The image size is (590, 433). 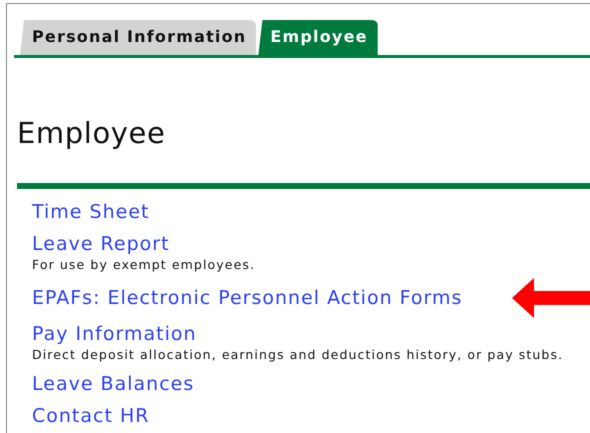 What do you see at coordinates (91, 212) in the screenshot?
I see `menu-link: Time Sheet` at bounding box center [91, 212].